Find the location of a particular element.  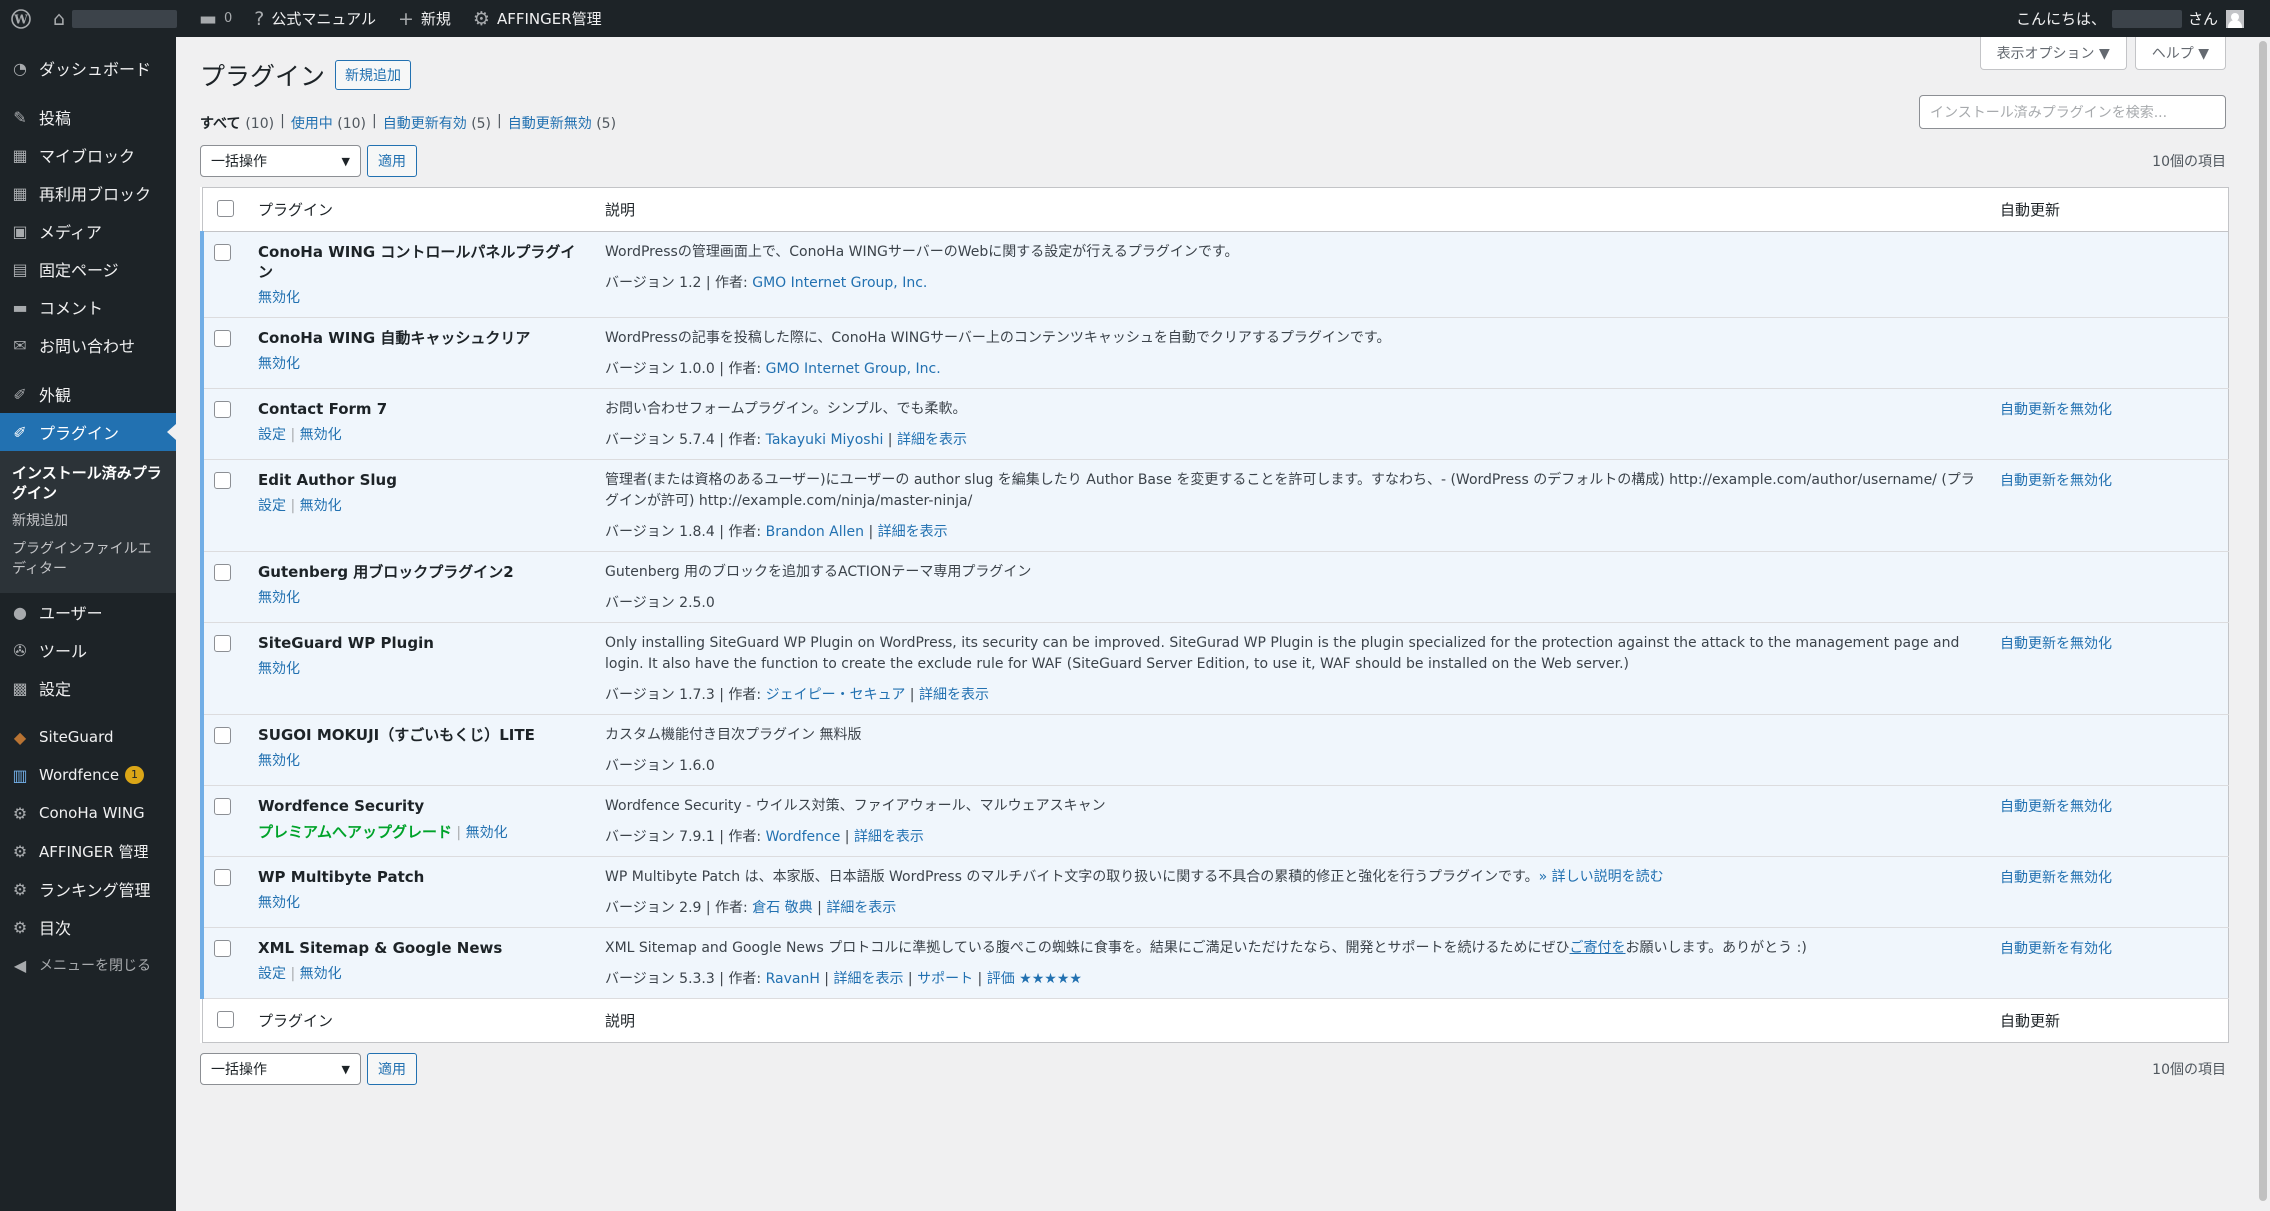

menu-siteguard: ◆ SiteGuard is located at coordinates (88, 737).